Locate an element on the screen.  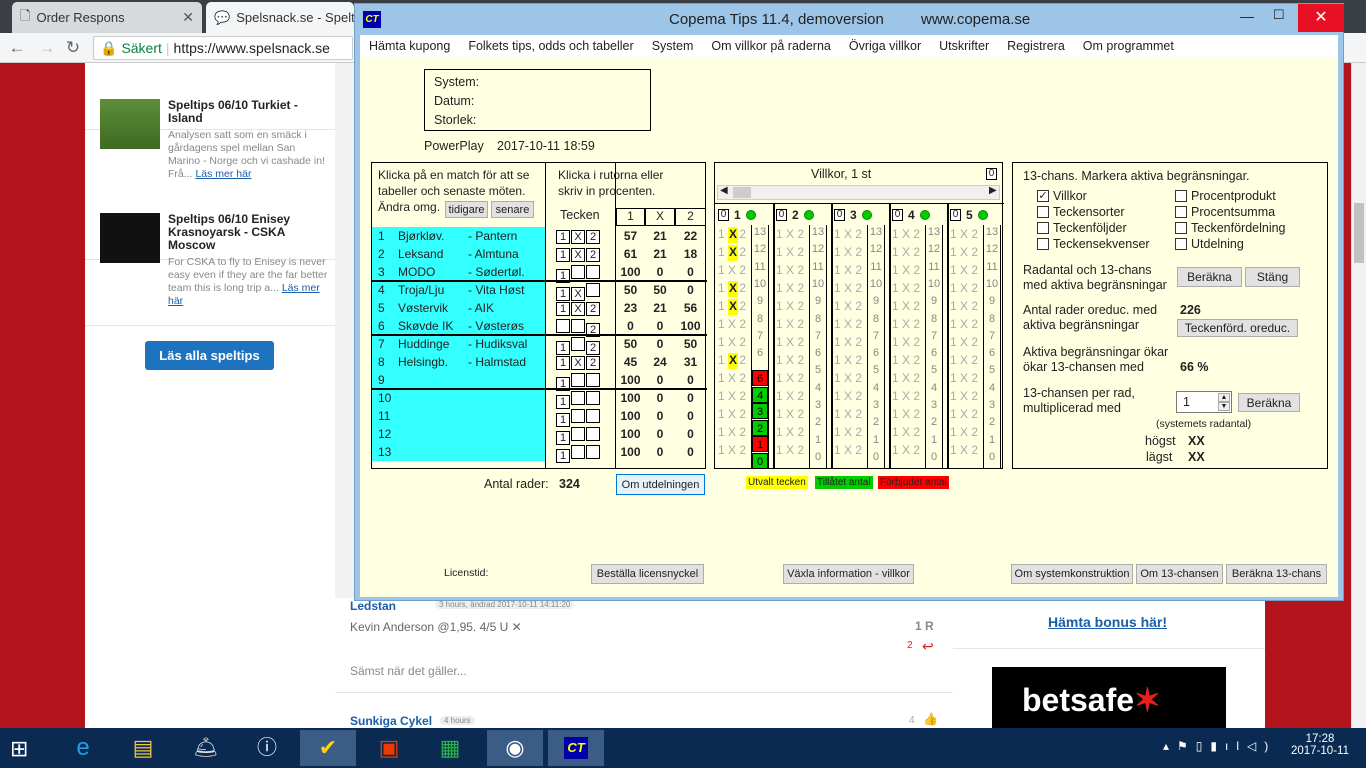
comment-author: Sunkiga Cykel is located at coordinates (391, 721).